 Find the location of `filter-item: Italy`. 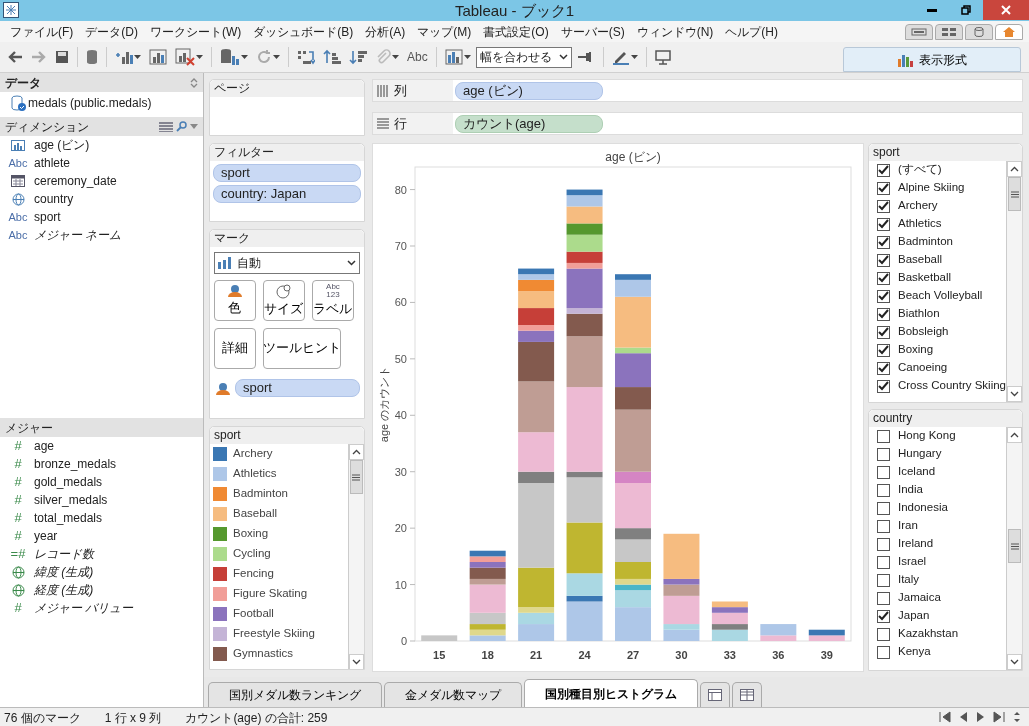

filter-item: Italy is located at coordinates (937, 580).